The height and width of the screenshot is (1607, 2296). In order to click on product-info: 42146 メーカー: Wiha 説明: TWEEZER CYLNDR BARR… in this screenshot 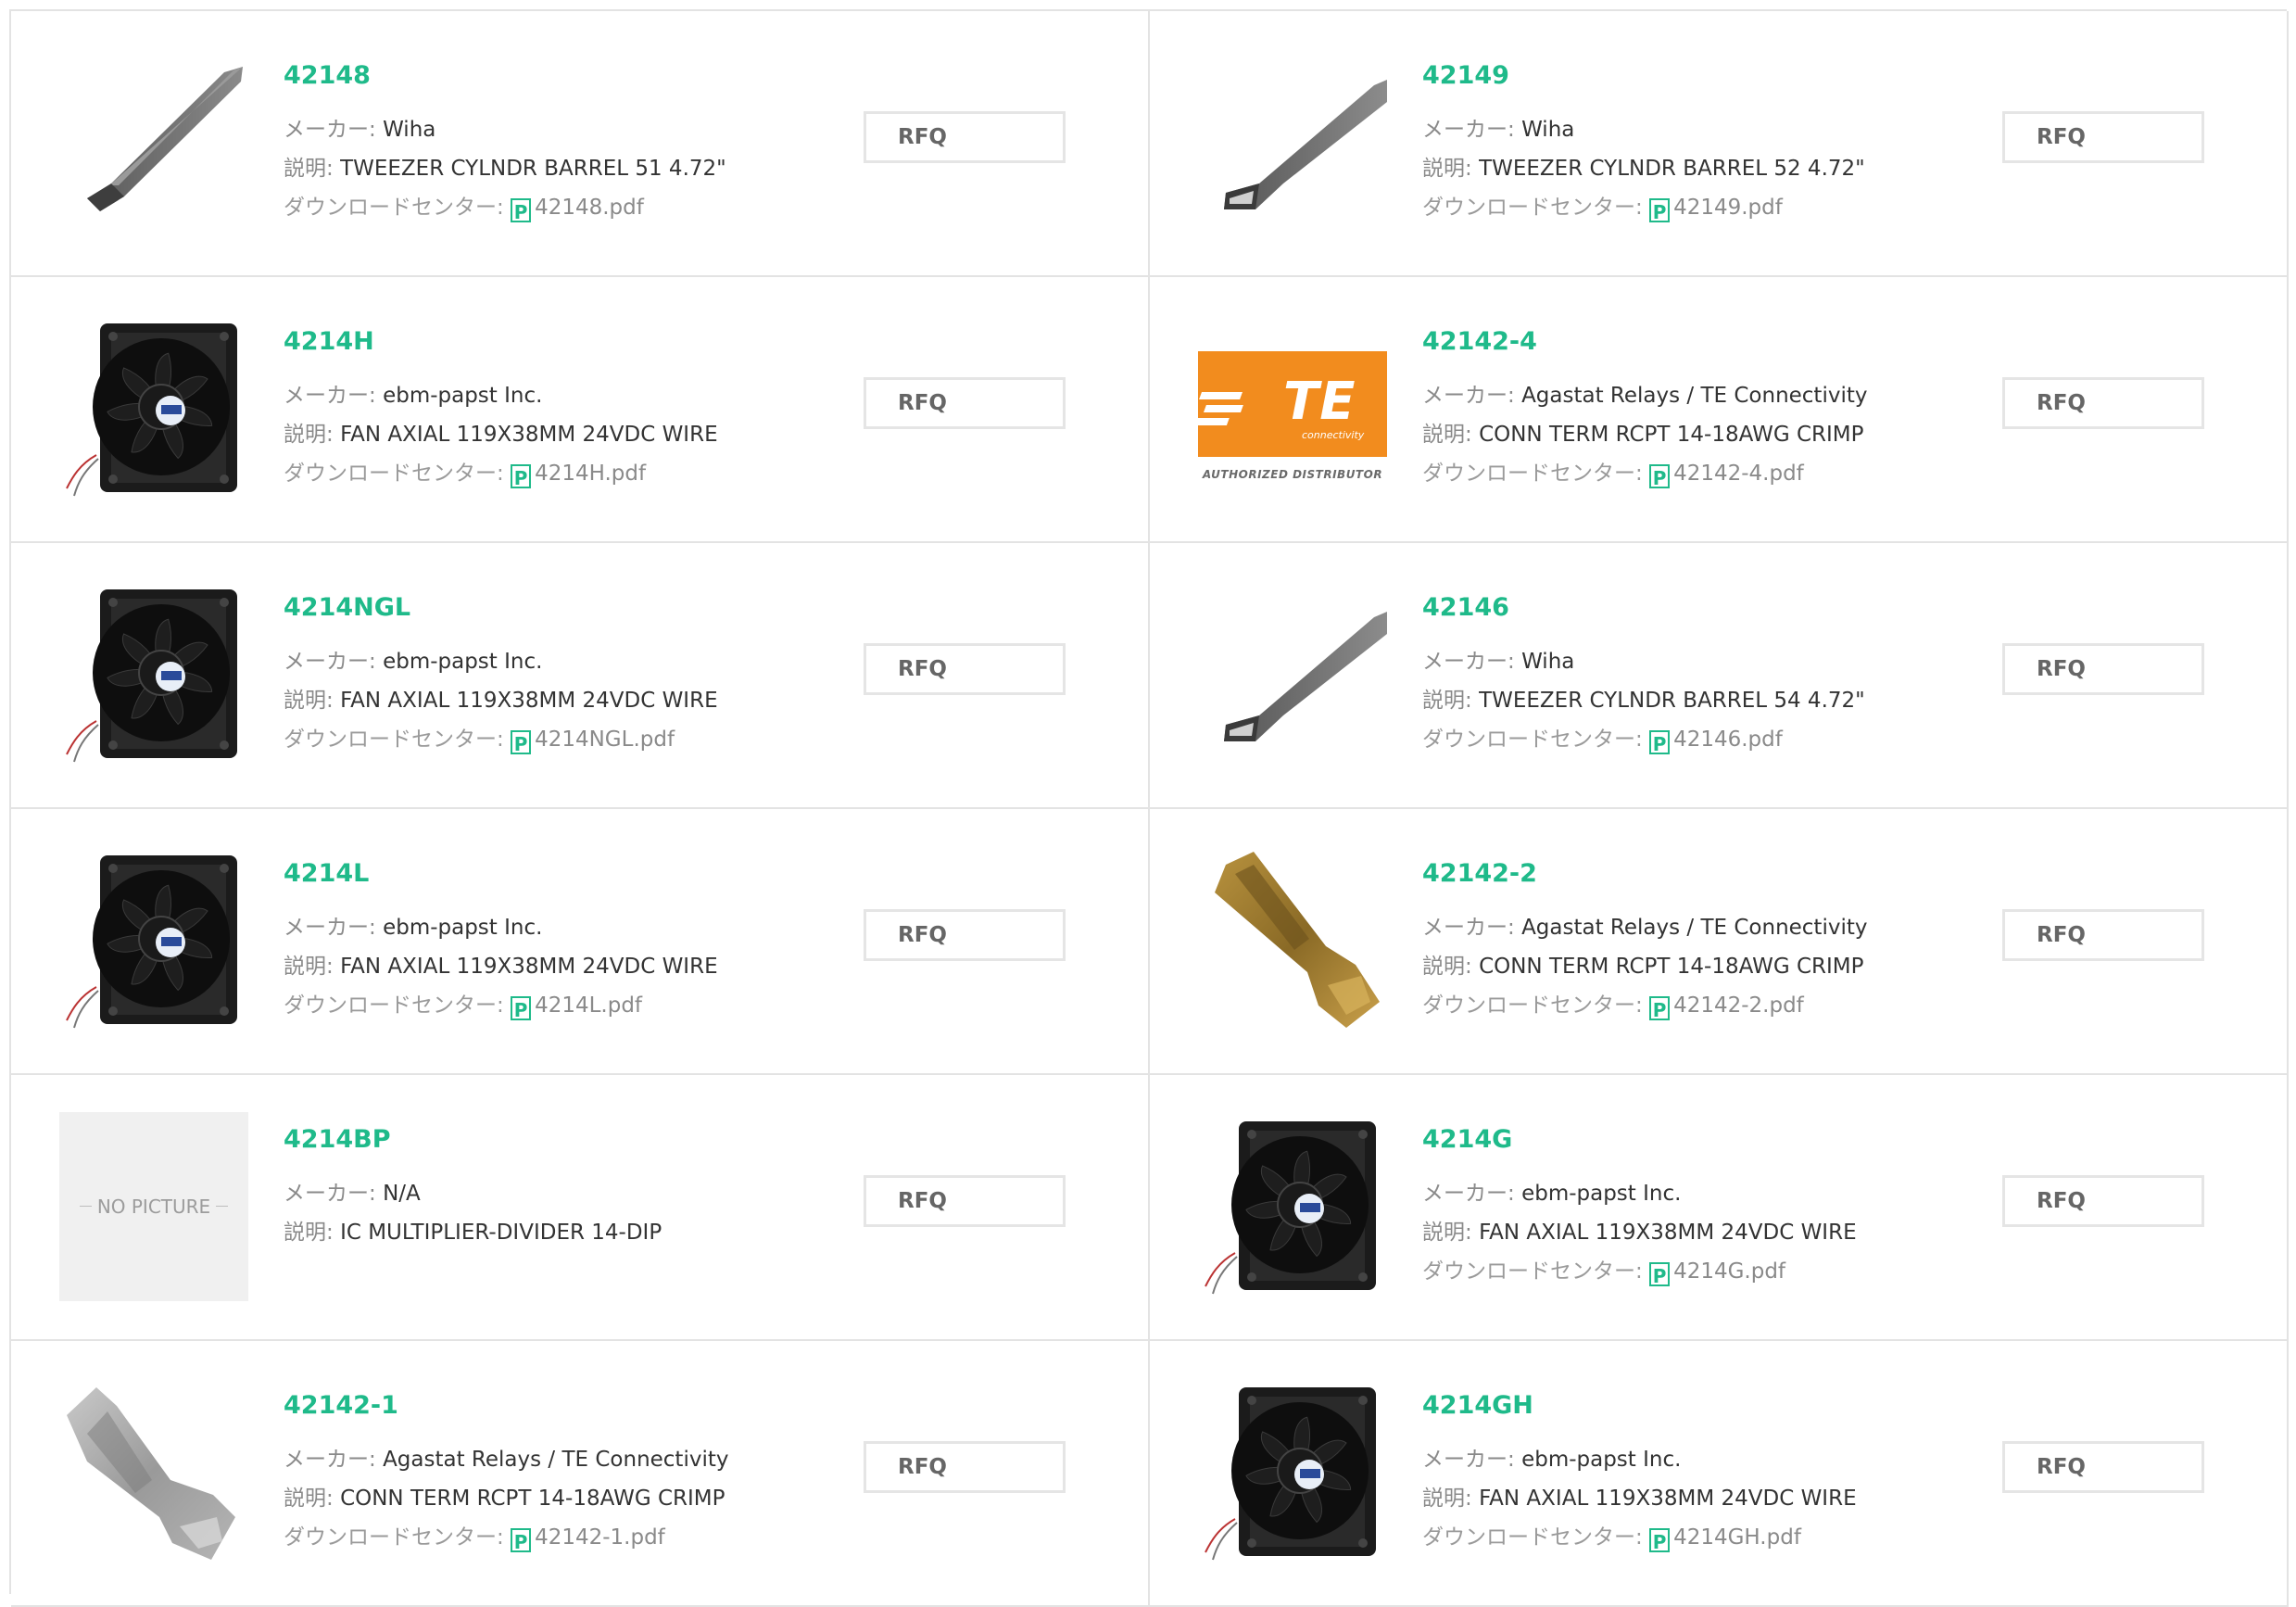, I will do `click(1719, 676)`.